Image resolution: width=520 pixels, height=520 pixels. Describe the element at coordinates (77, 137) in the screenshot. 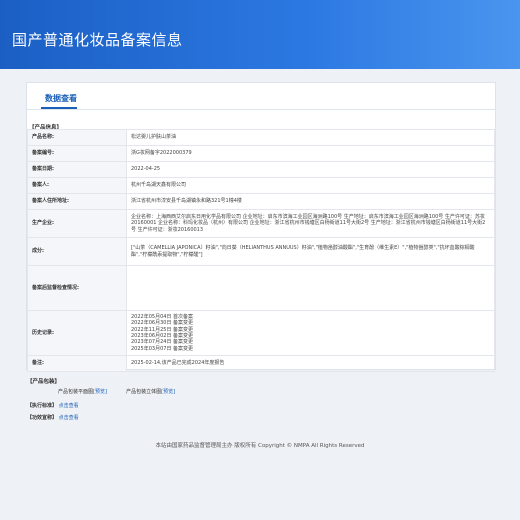

I see `row-label: 产品名称:` at that location.